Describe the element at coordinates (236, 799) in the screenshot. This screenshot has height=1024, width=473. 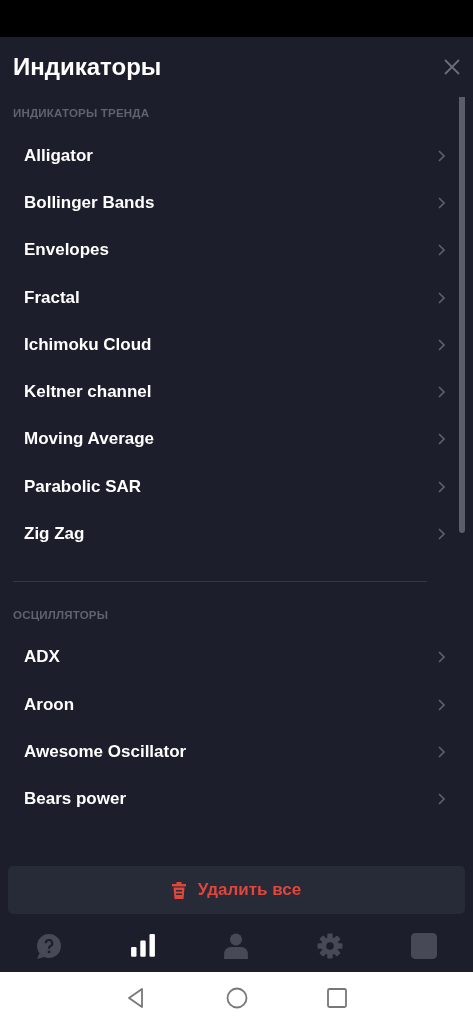
I see `indicator-item: Bears power` at that location.